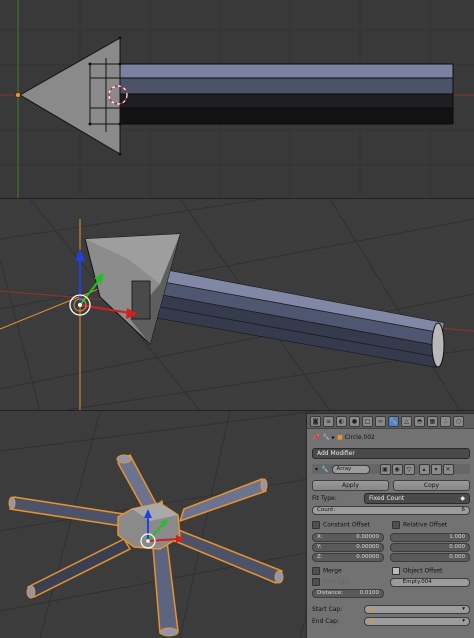 The width and height of the screenshot is (474, 638). I want to click on apply-button: Apply, so click(350, 485).